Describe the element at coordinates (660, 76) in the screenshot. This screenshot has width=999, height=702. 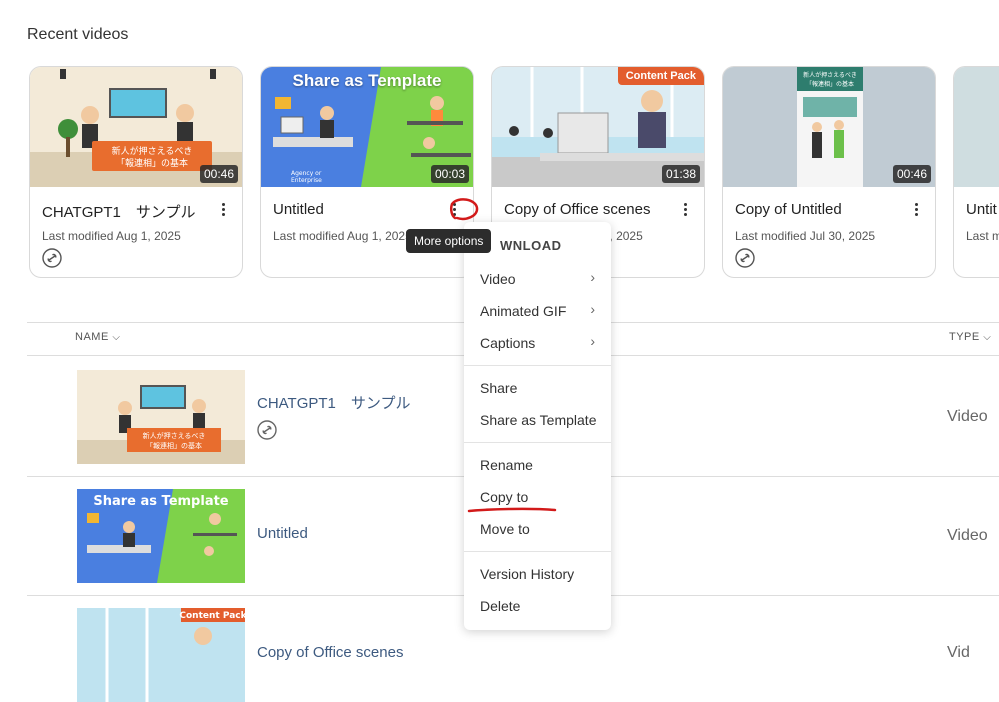
I see `content-pack-badge: Content Pack` at that location.